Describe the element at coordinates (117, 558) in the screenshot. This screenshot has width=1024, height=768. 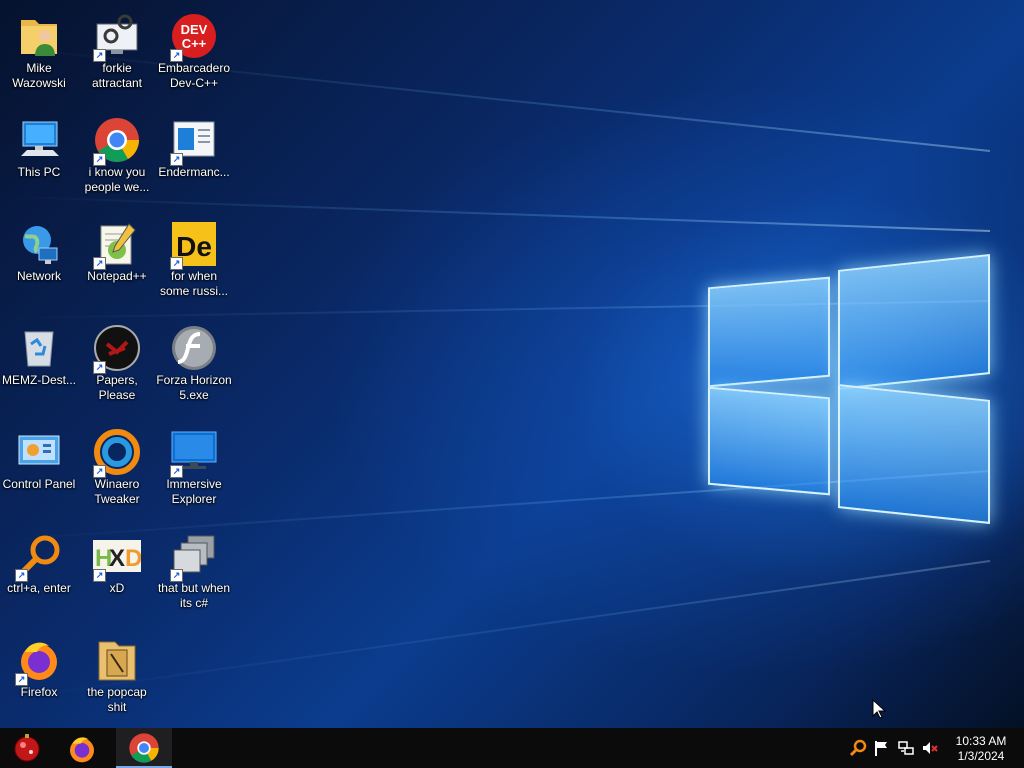
I see `svg-text: X` at that location.